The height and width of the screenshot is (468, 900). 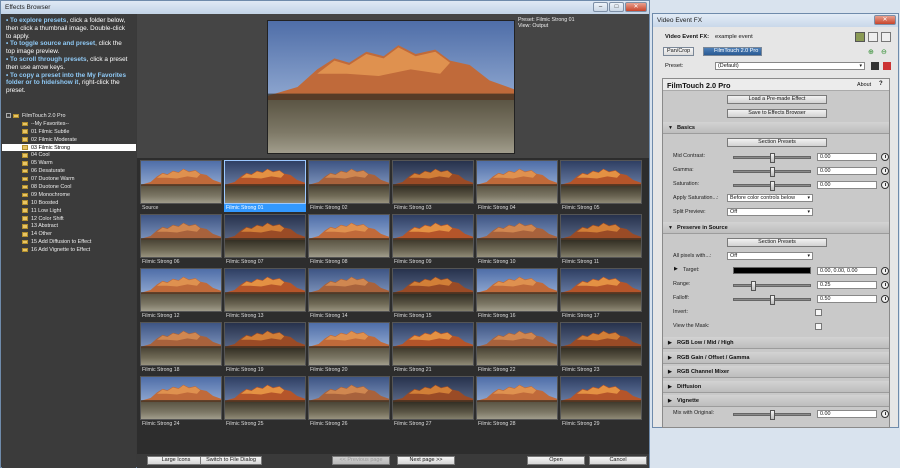 I want to click on preset-thumbnail: Filmic Strong 16, so click(x=517, y=294).